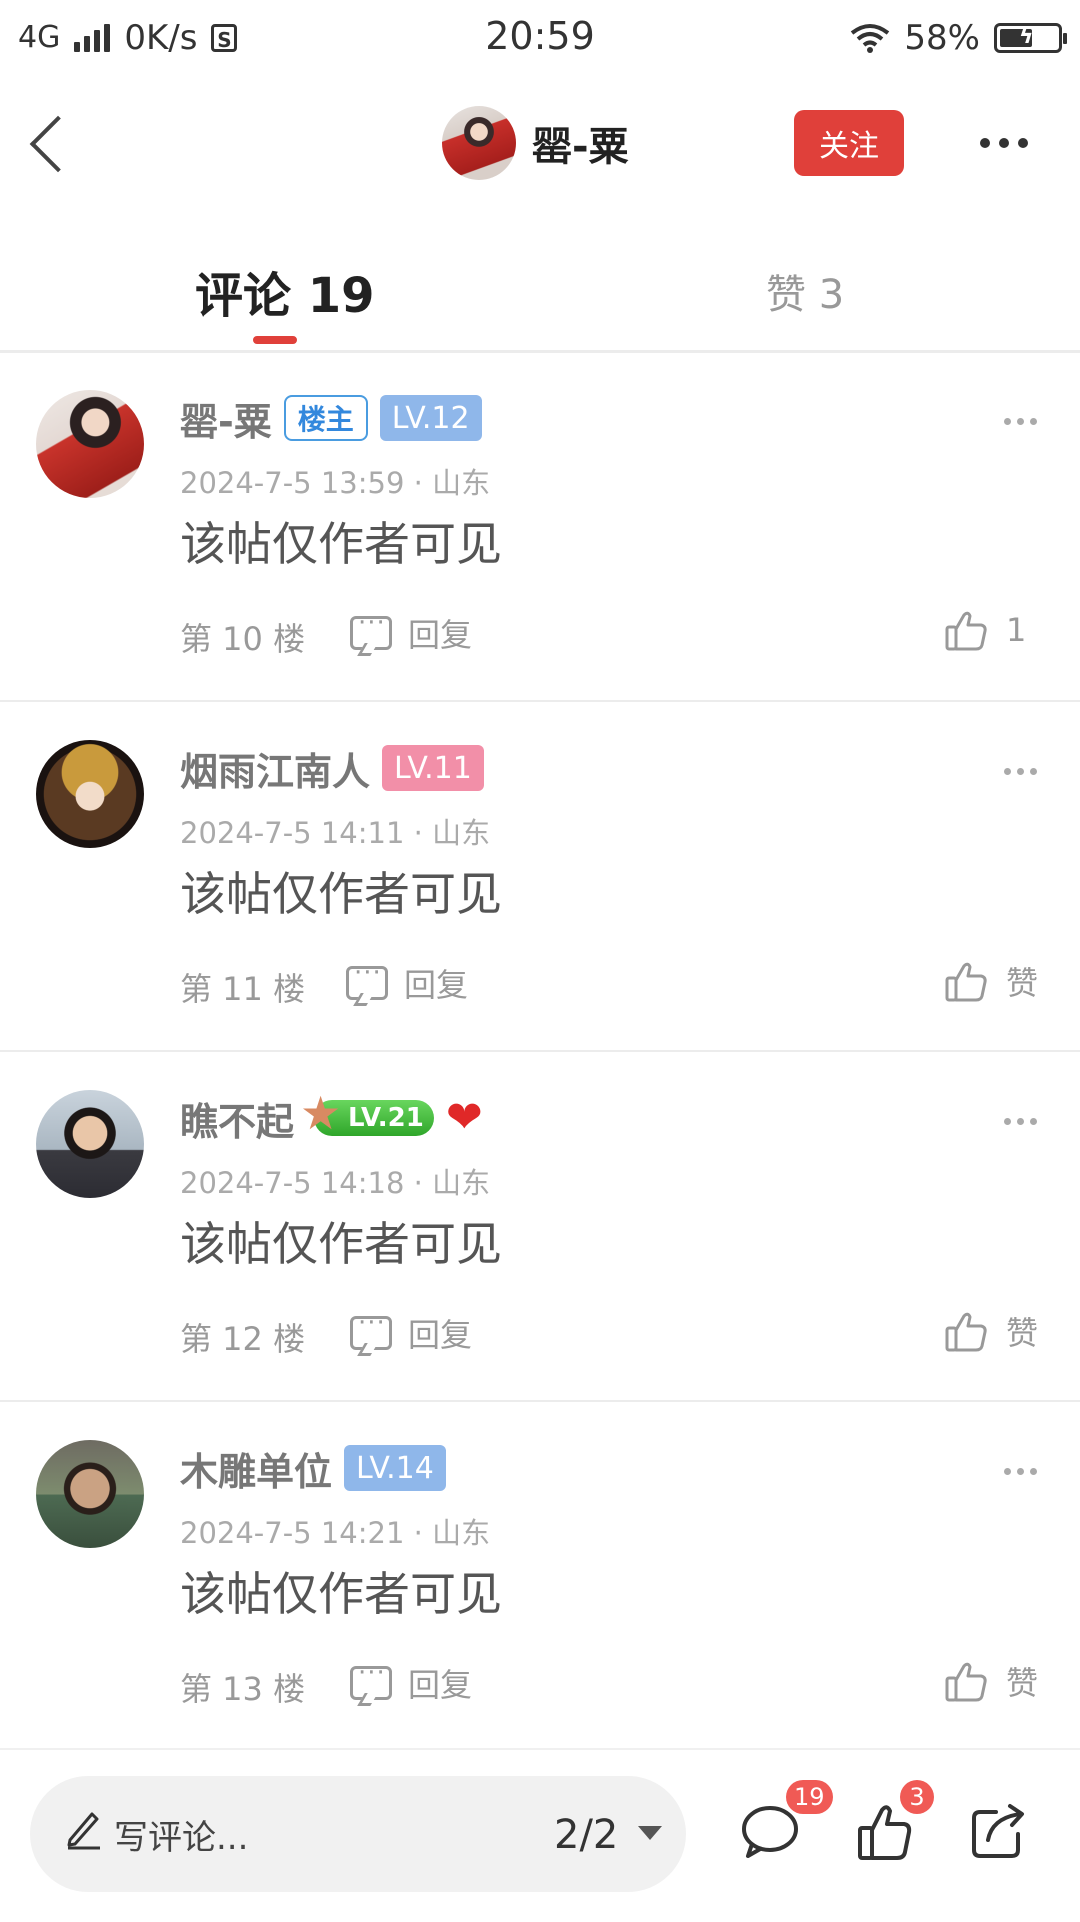 The height and width of the screenshot is (1922, 1080). Describe the element at coordinates (1026, 36) in the screenshot. I see `charging-bolt-icon: ϟ` at that location.